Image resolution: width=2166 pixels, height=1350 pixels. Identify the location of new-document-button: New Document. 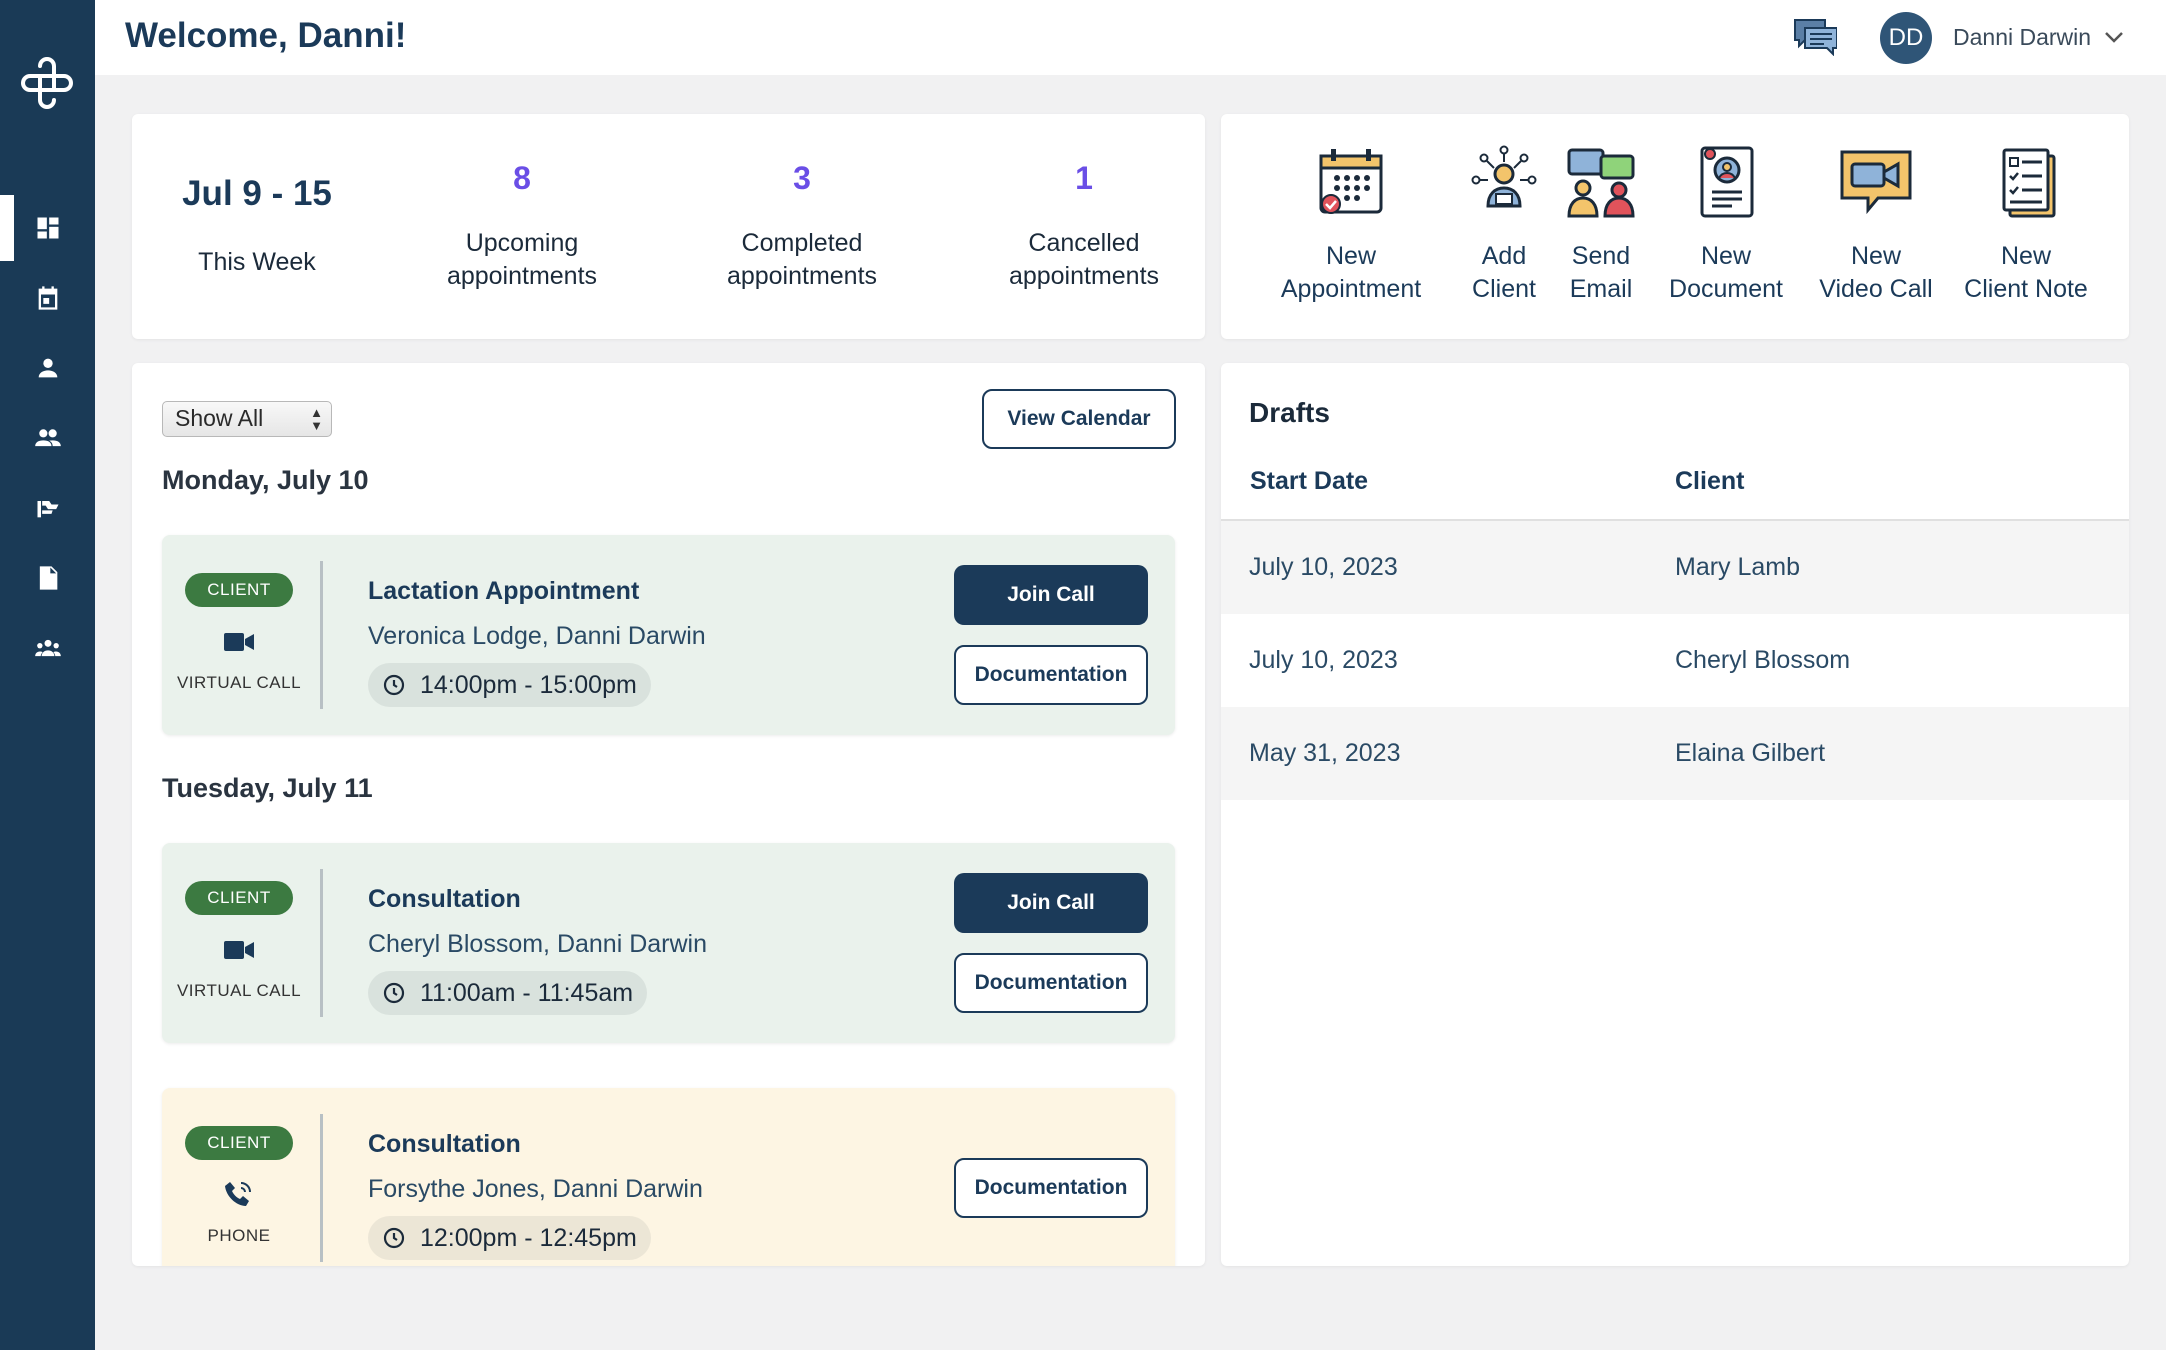
(1726, 225).